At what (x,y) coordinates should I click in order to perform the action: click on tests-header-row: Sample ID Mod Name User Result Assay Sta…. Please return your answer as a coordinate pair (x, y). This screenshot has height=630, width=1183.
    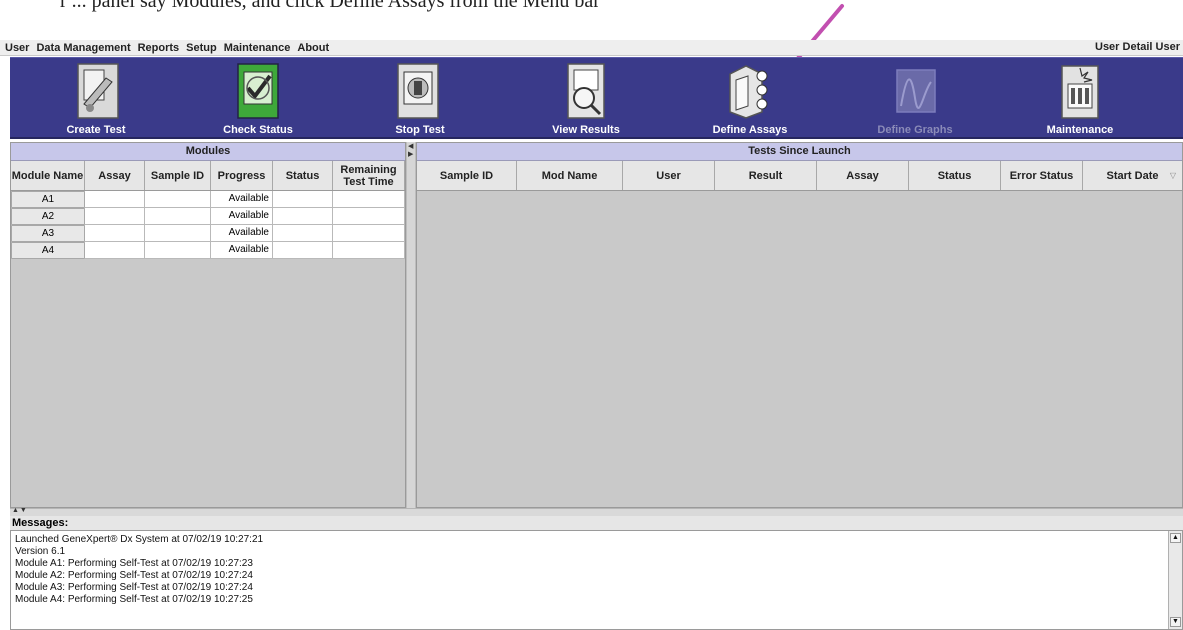
    Looking at the image, I should click on (799, 176).